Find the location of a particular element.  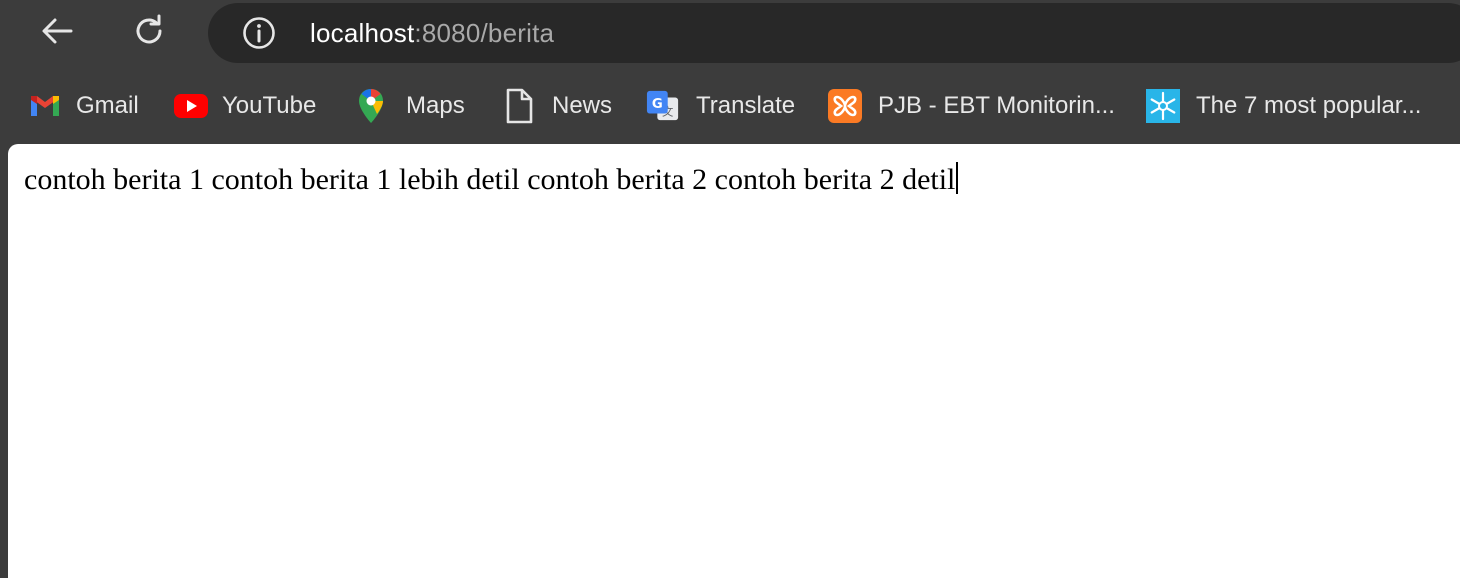

maps-icon is located at coordinates (371, 106).